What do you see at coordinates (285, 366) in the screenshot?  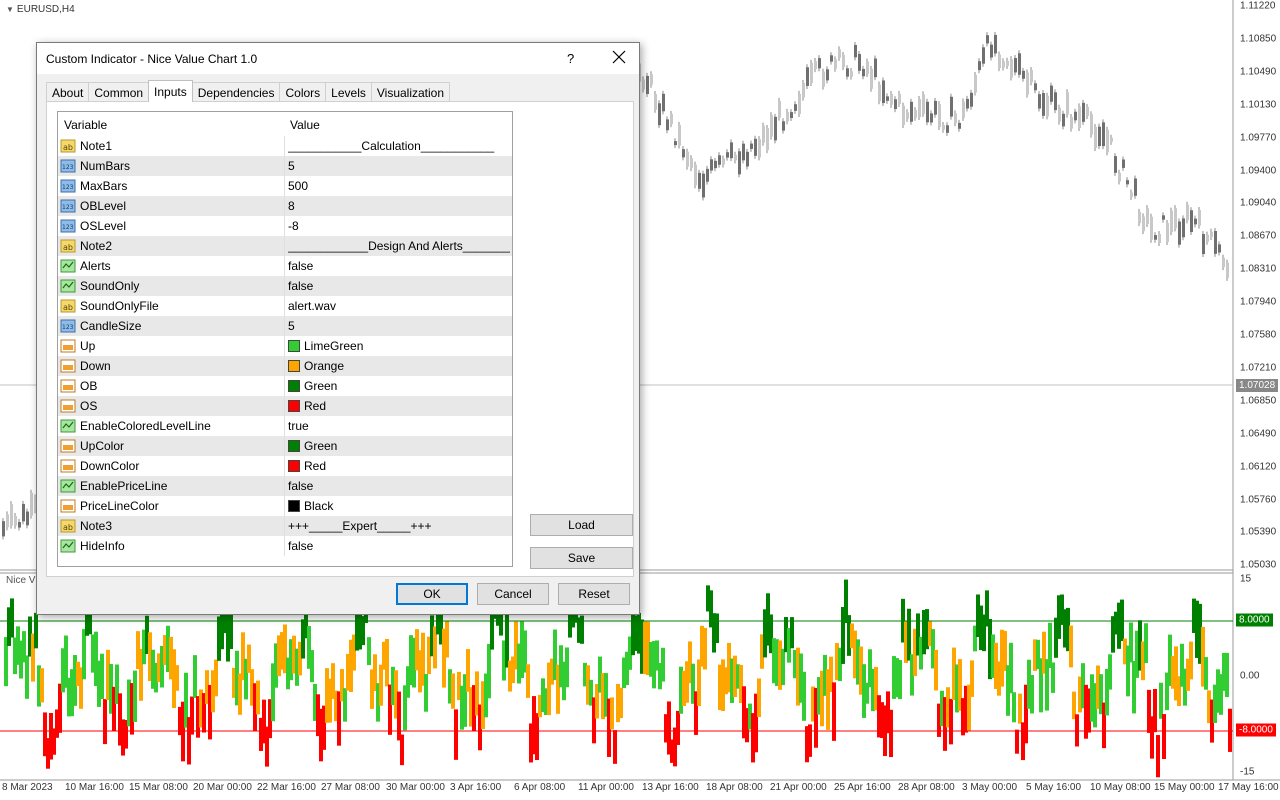 I see `input-row-down: Down Orange` at bounding box center [285, 366].